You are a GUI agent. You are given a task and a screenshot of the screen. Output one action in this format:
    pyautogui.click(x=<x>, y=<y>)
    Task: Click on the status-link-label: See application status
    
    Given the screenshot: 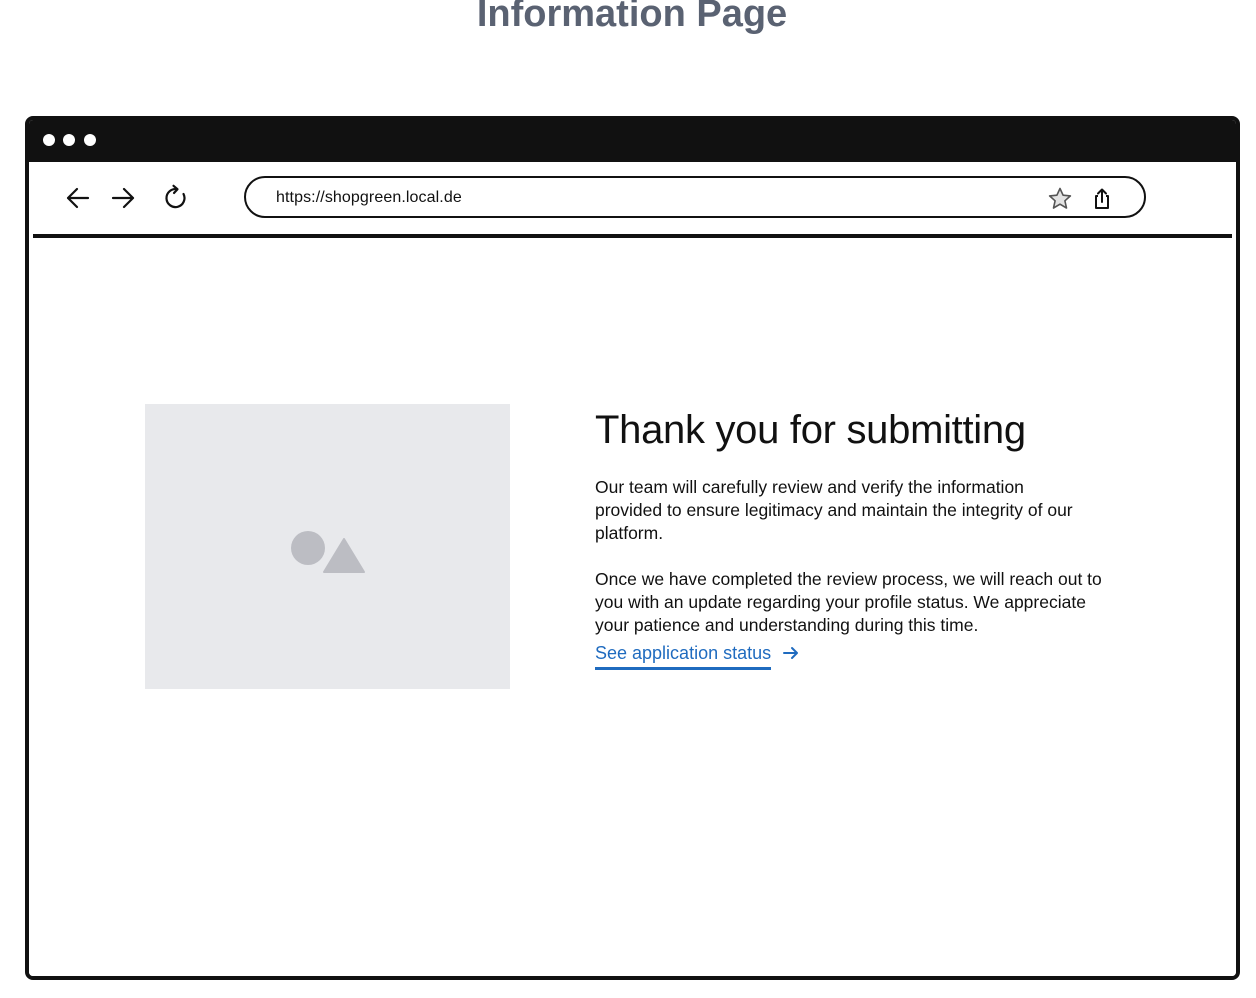 What is the action you would take?
    pyautogui.click(x=683, y=656)
    